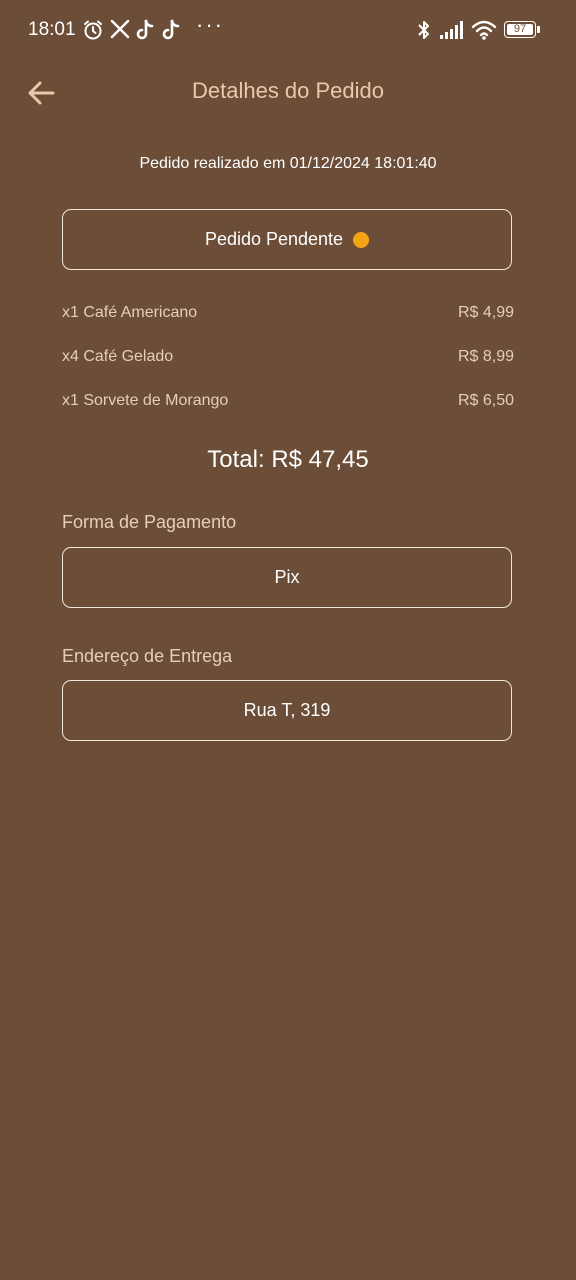 This screenshot has height=1280, width=576. What do you see at coordinates (145, 400) in the screenshot?
I see `item-name: x1 Sorvete de Morango` at bounding box center [145, 400].